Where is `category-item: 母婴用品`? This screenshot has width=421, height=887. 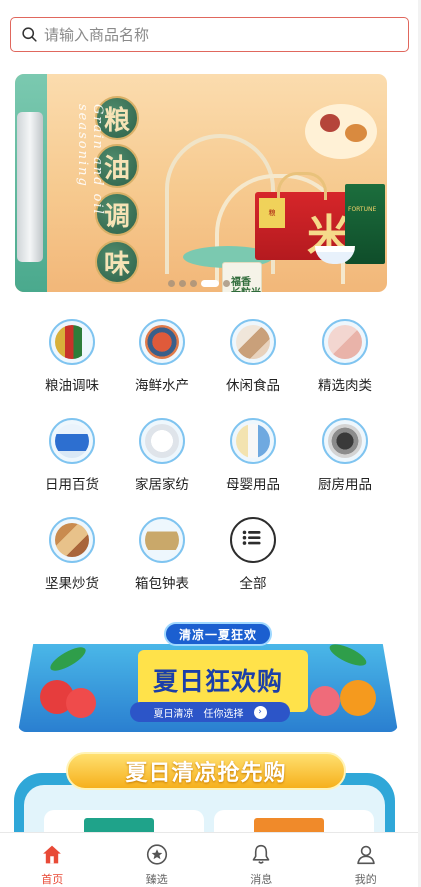
category-item: 母婴用品 is located at coordinates (253, 455).